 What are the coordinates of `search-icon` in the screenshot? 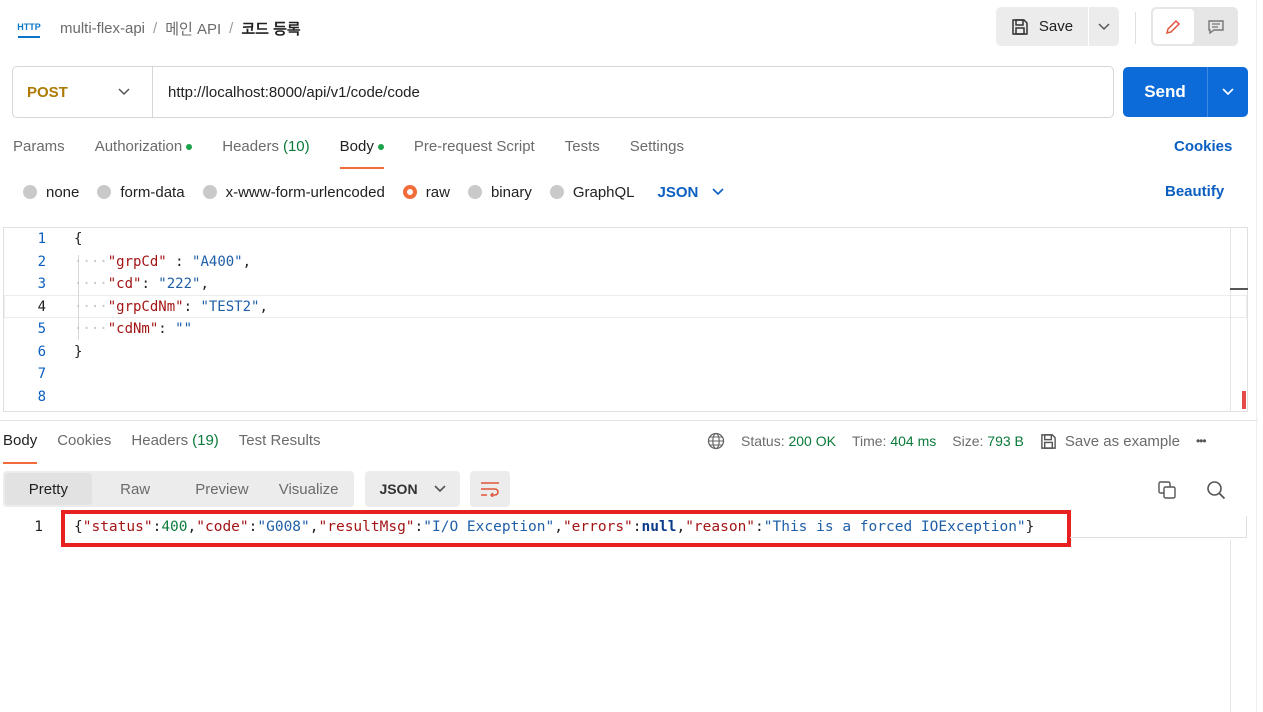 It's located at (1216, 490).